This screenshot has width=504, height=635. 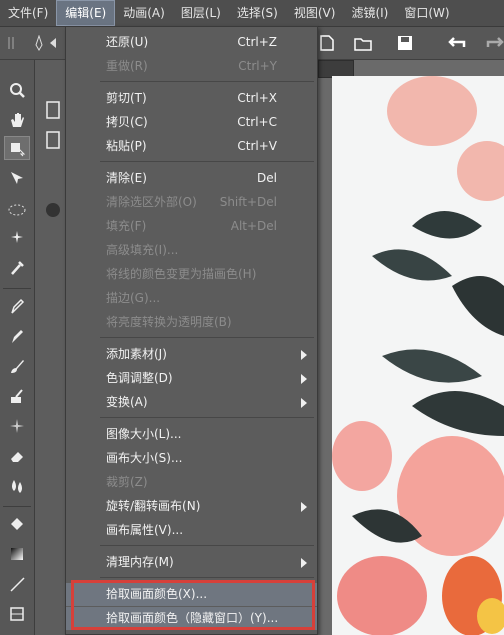 What do you see at coordinates (17, 554) in the screenshot?
I see `gradient-icon` at bounding box center [17, 554].